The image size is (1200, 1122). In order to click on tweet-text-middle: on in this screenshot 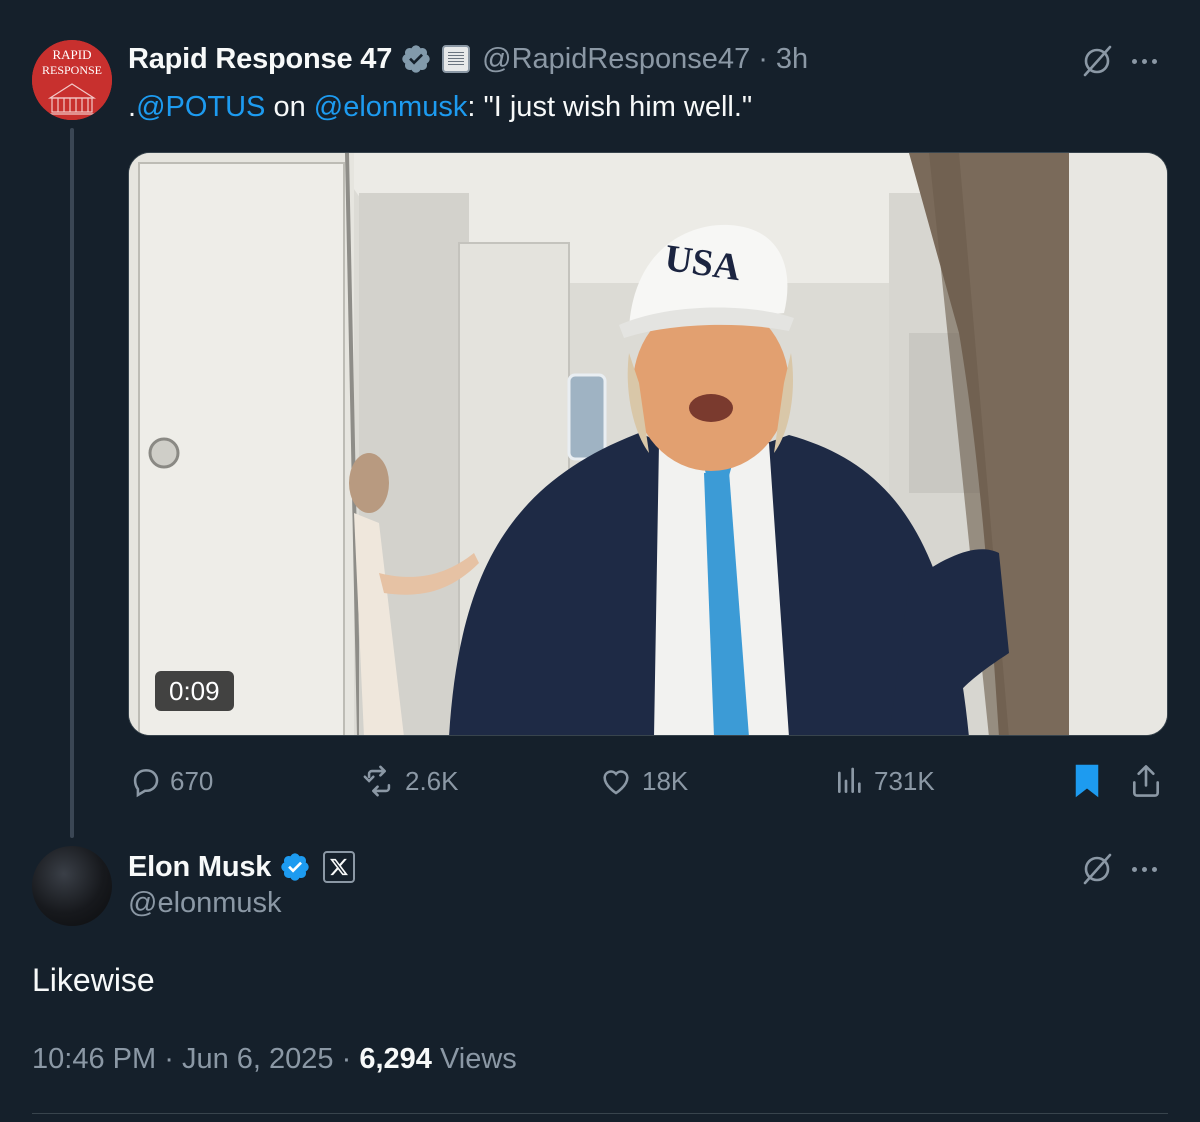, I will do `click(289, 107)`.